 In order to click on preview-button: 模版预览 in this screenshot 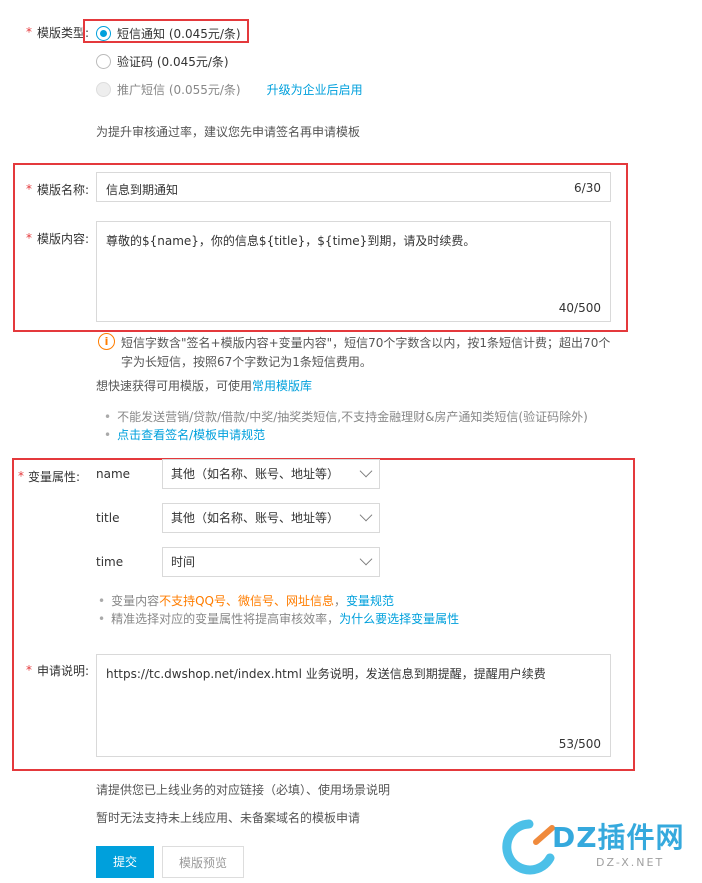, I will do `click(203, 862)`.